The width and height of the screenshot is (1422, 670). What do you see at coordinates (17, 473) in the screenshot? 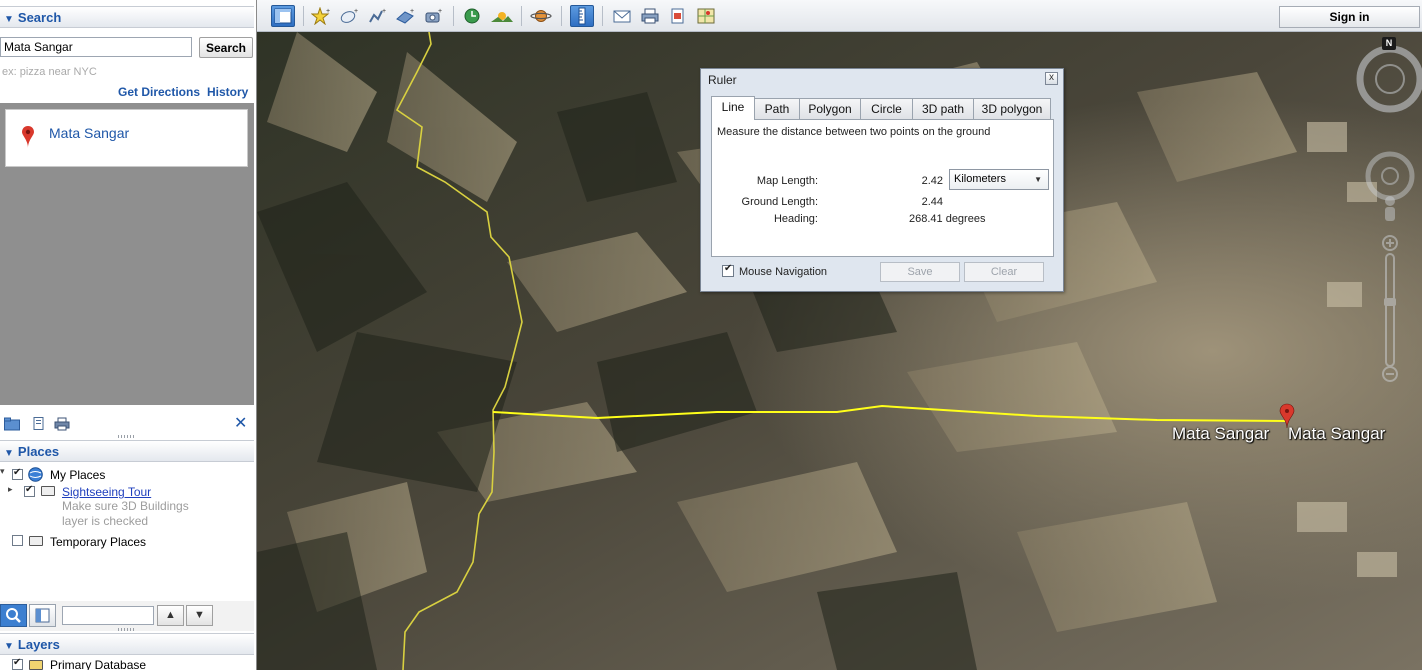
I see `my-places-checkbox` at bounding box center [17, 473].